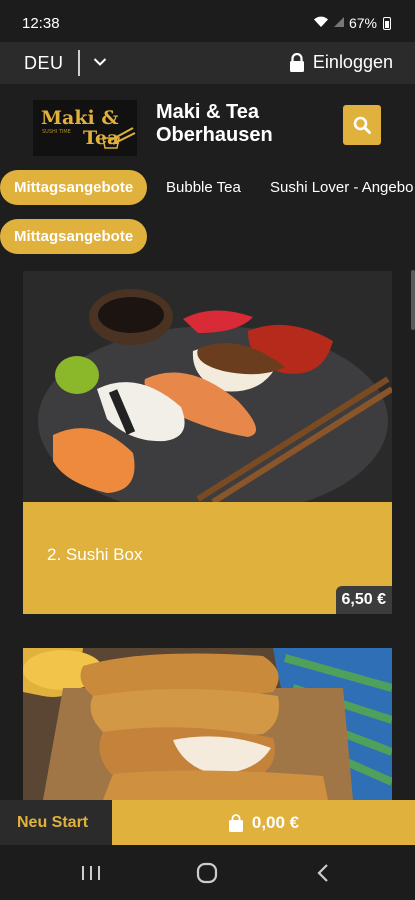 This screenshot has width=415, height=900. What do you see at coordinates (41, 23) in the screenshot?
I see `status-time: 12:38` at bounding box center [41, 23].